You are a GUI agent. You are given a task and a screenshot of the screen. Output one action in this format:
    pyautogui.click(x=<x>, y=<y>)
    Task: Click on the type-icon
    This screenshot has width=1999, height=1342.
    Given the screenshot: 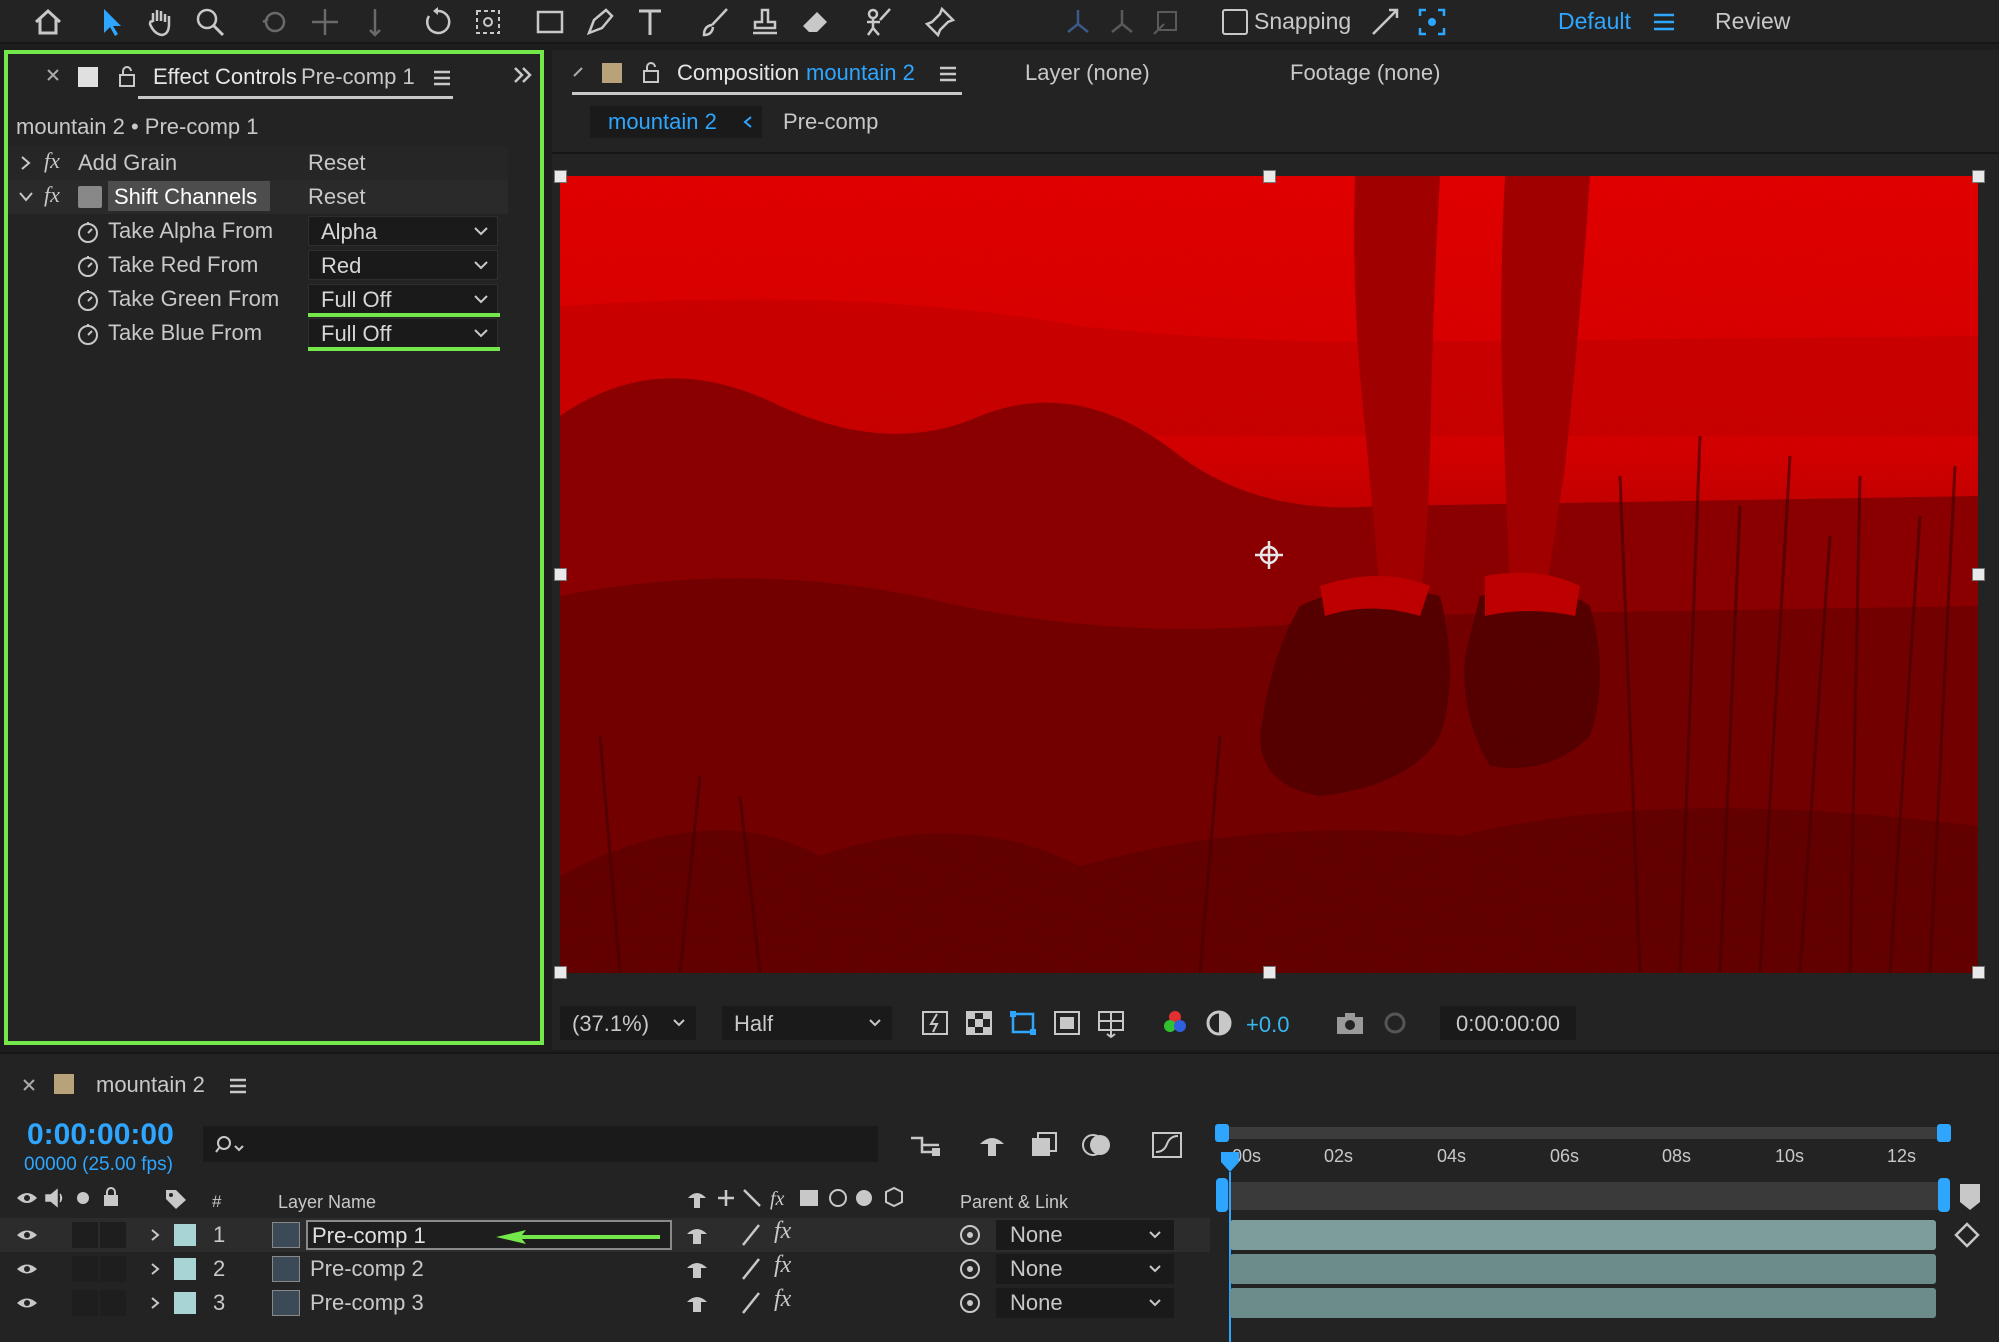 What is the action you would take?
    pyautogui.click(x=650, y=22)
    